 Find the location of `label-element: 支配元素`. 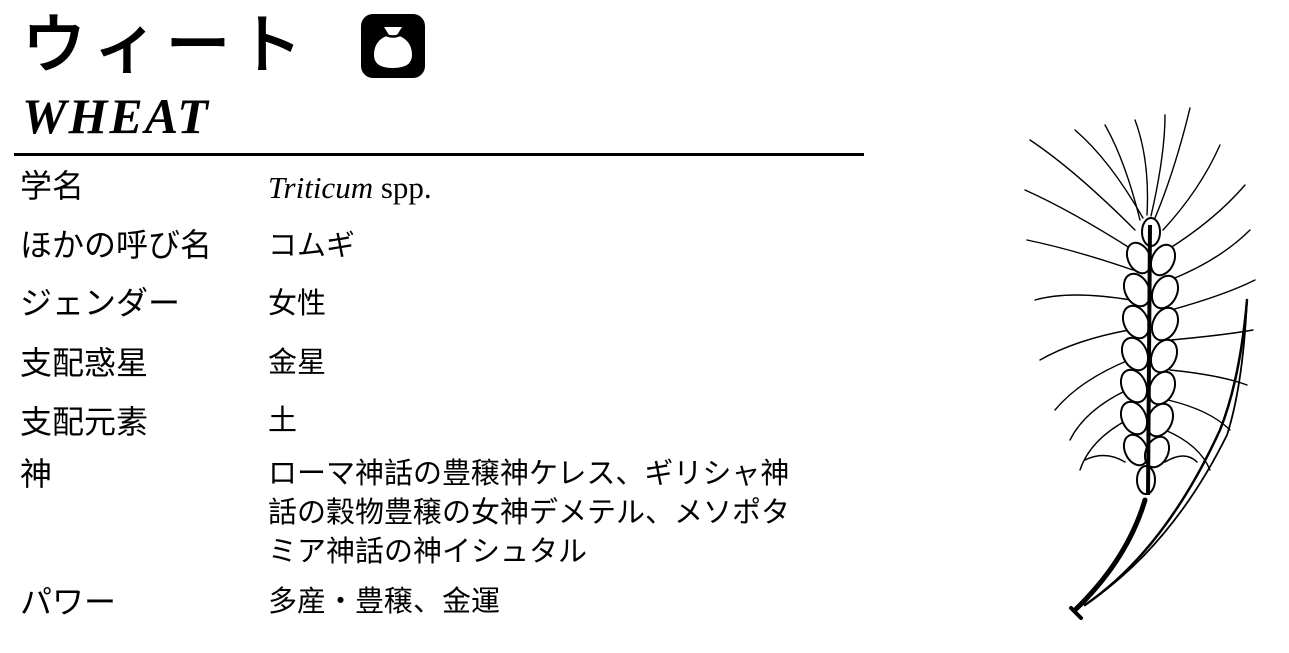

label-element: 支配元素 is located at coordinates (84, 422).